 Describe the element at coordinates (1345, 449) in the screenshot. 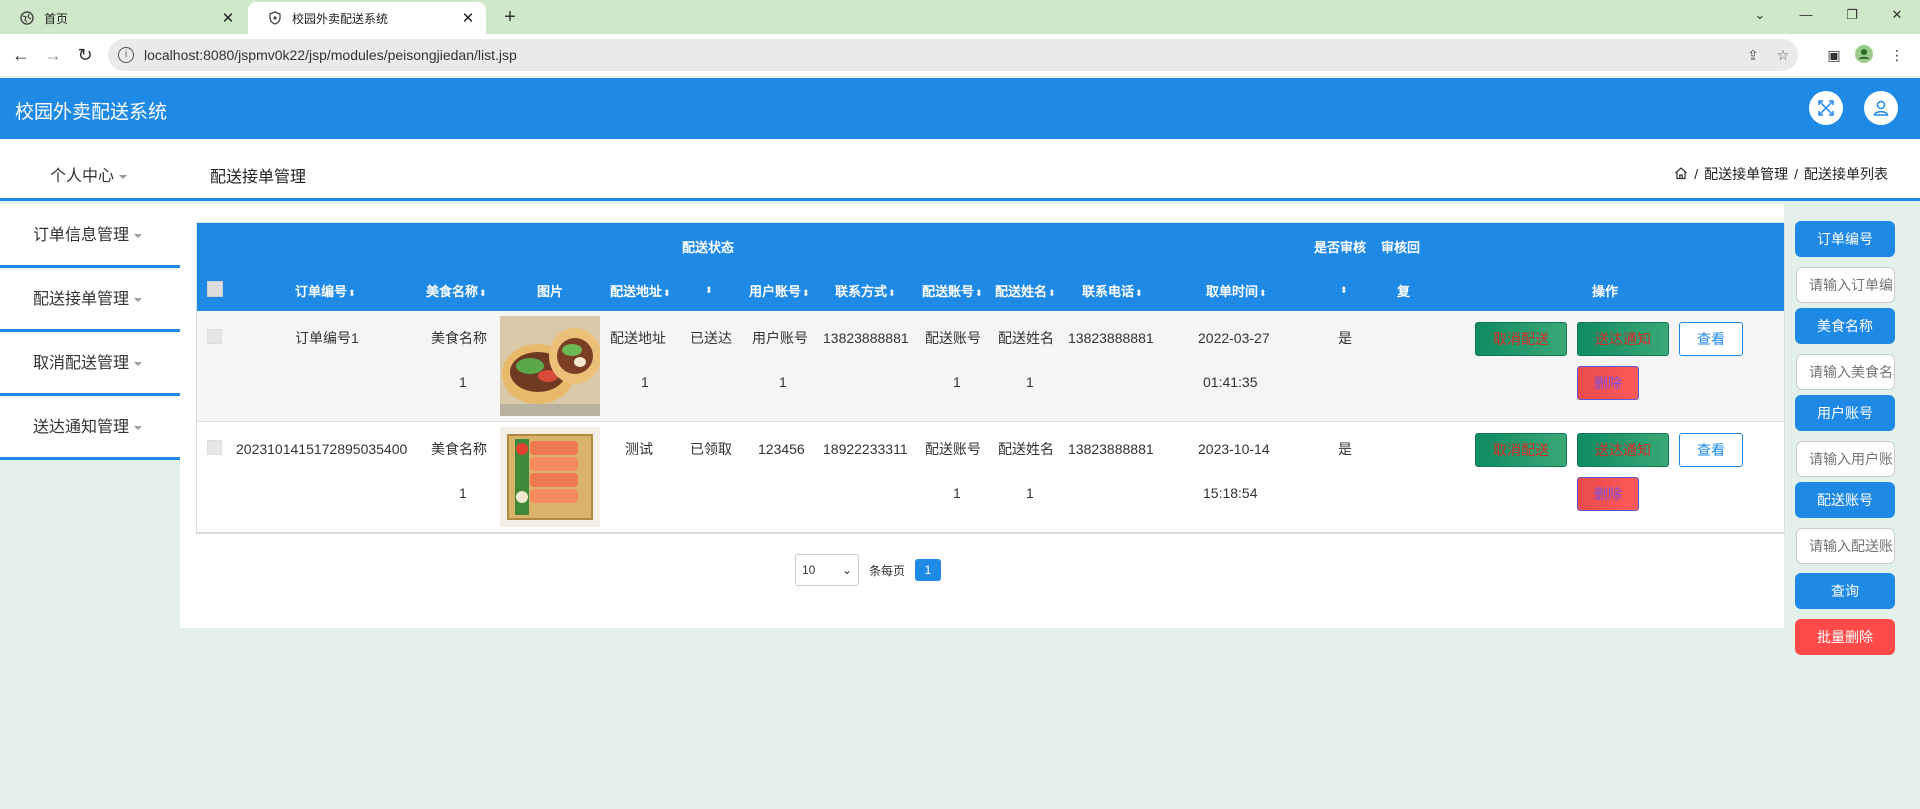

I see `cell-audit: 是` at that location.